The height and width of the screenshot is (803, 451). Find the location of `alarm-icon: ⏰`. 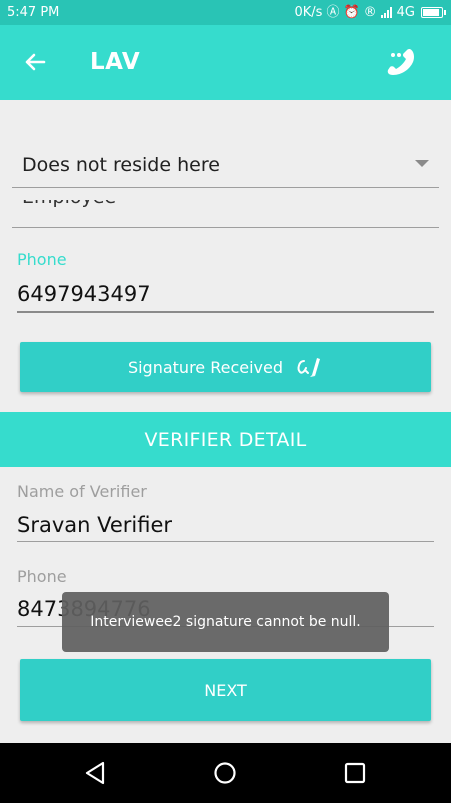

alarm-icon: ⏰ is located at coordinates (351, 12).